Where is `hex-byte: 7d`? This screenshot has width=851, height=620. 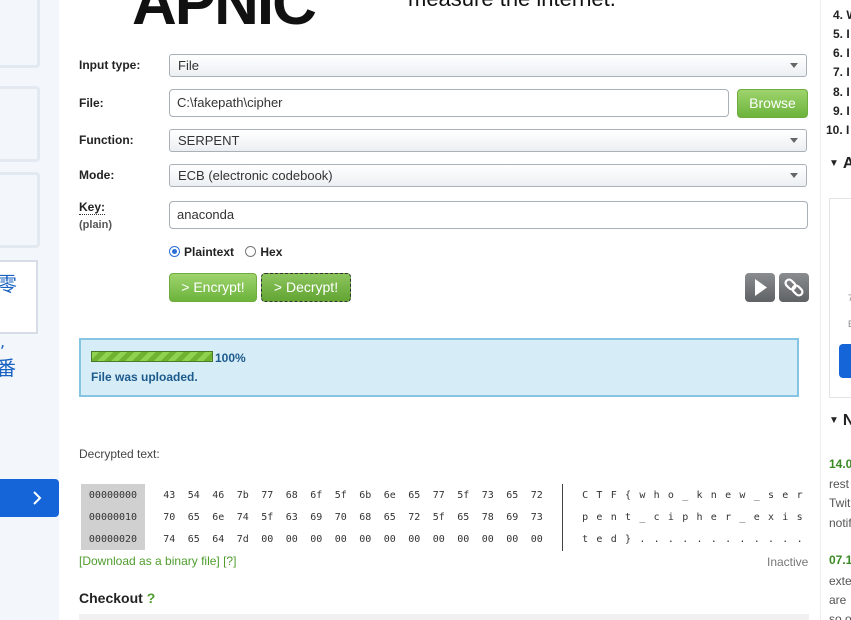
hex-byte: 7d is located at coordinates (242, 539).